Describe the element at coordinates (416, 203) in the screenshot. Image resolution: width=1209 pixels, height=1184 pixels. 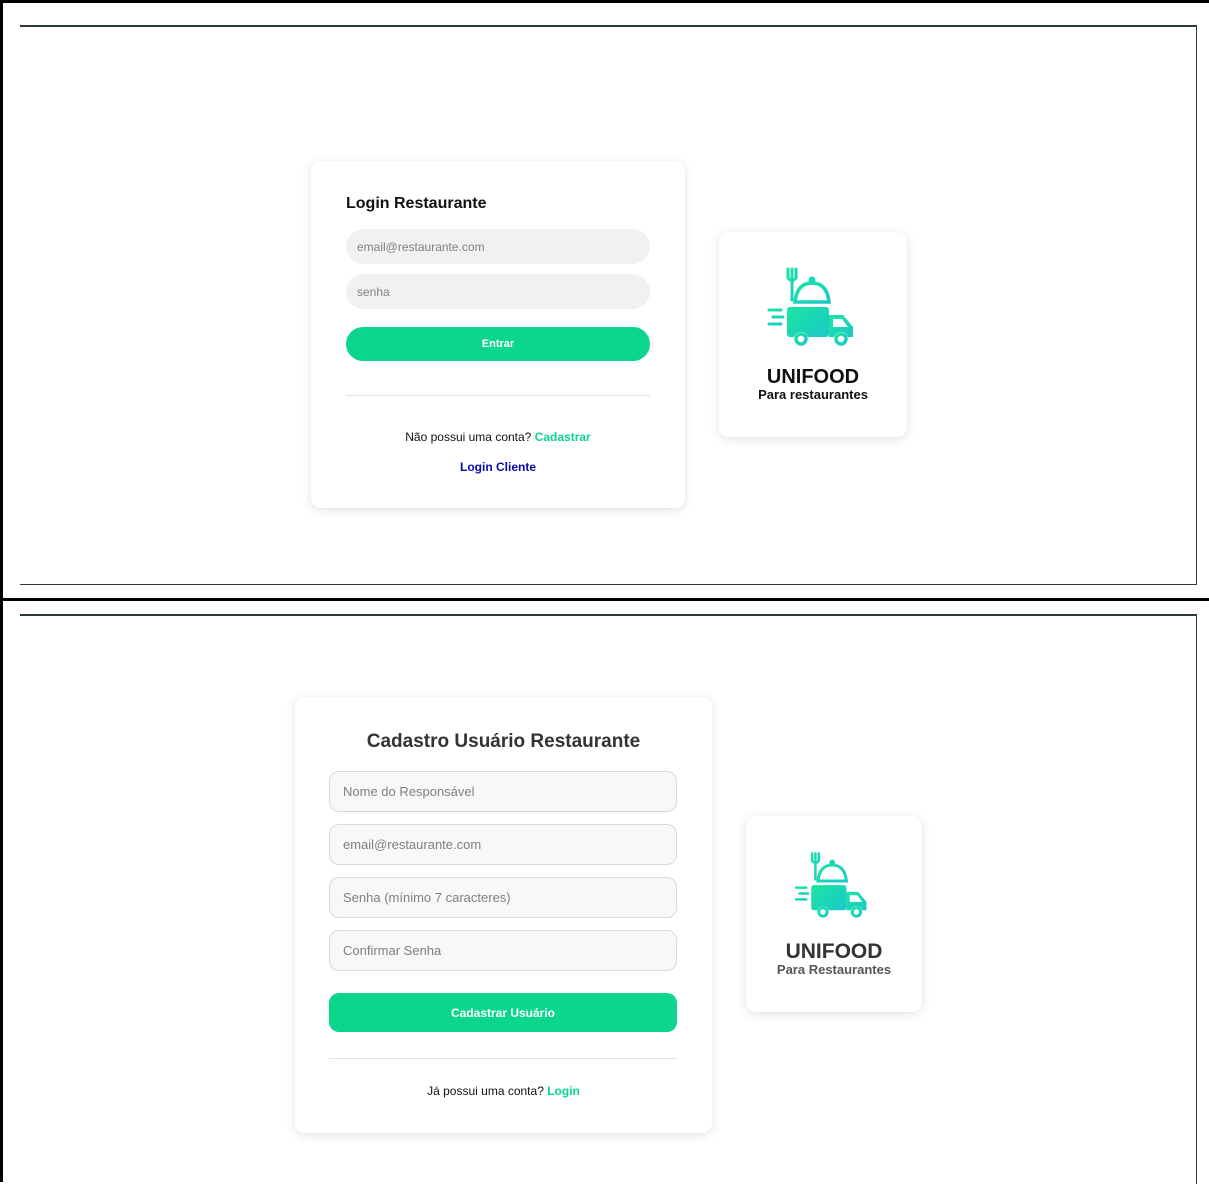
I see `login-title: Login Restaurante` at that location.